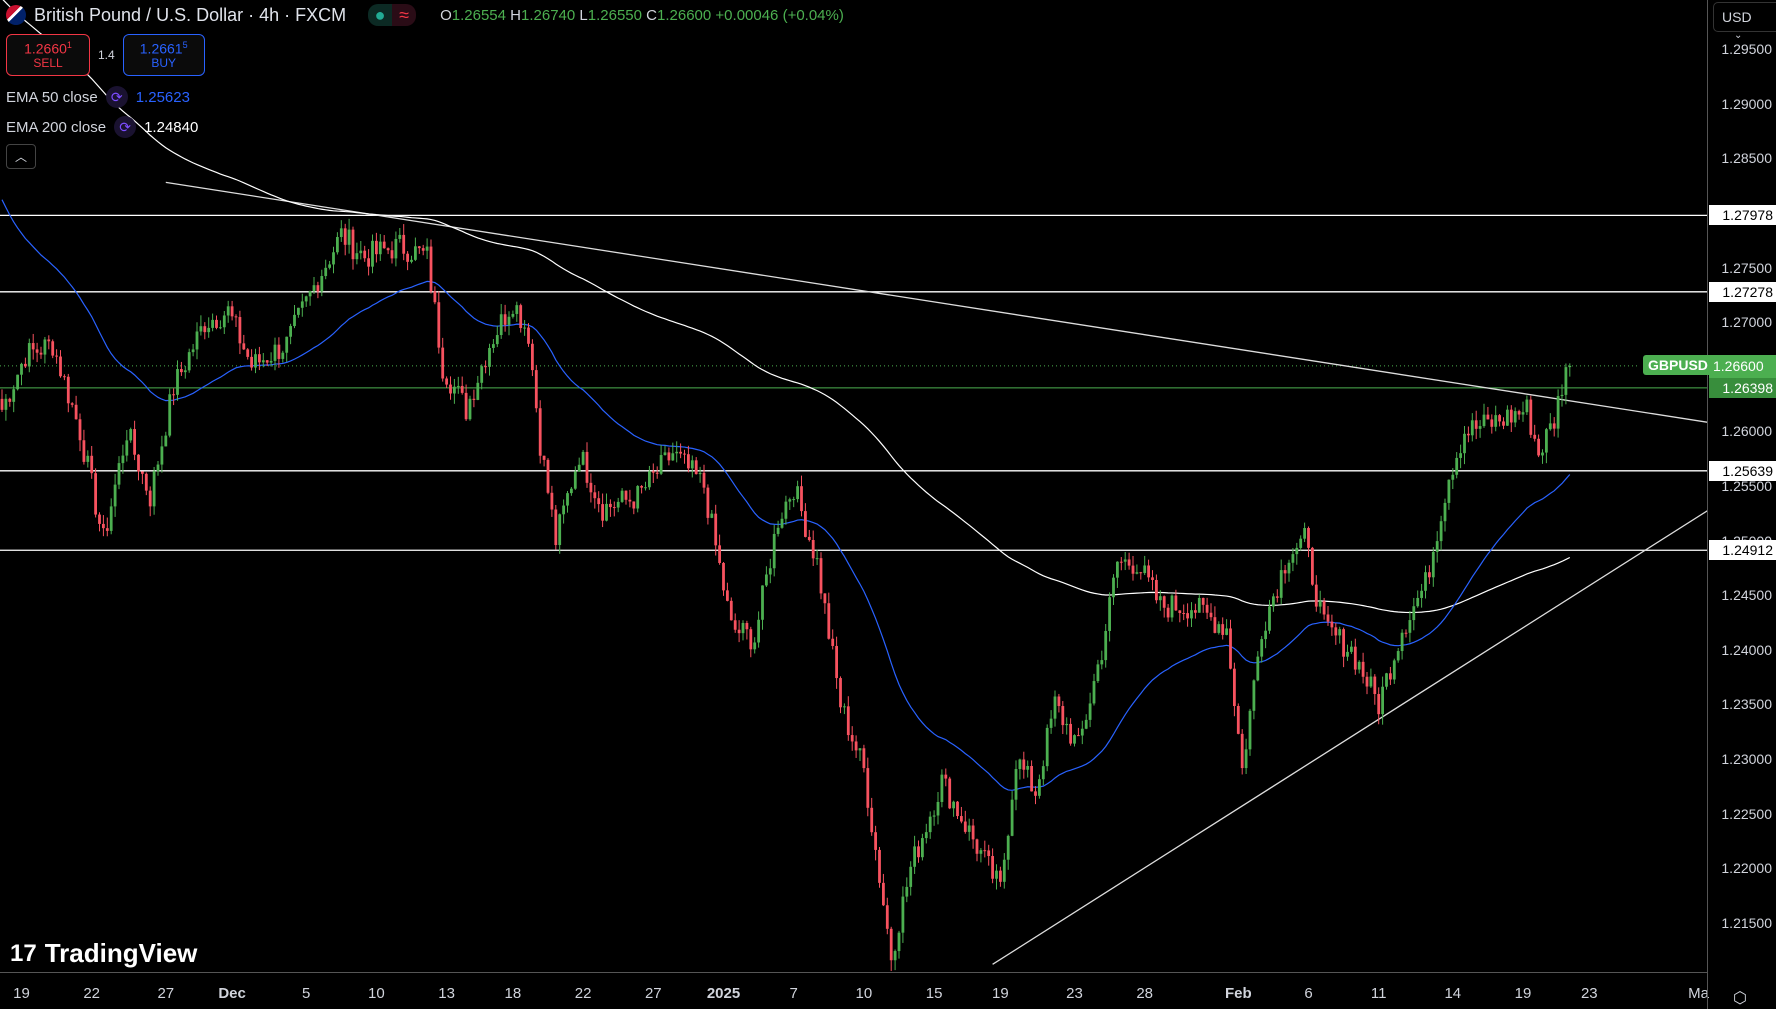  I want to click on currency-selector: USD ⌄, so click(1744, 21).